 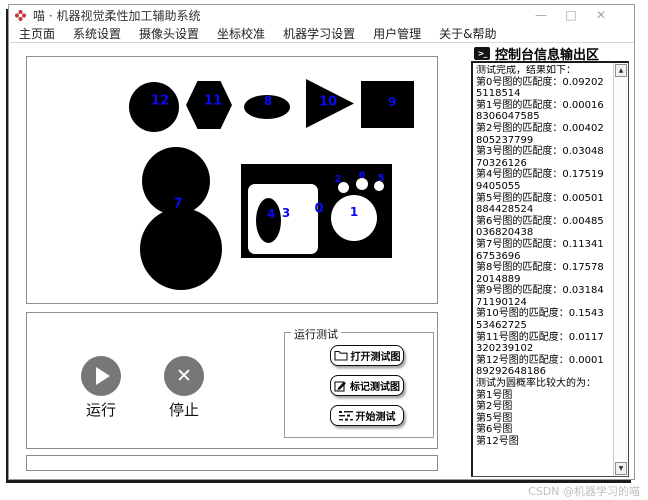 I want to click on menu-item-user-management: 用户管理, so click(x=397, y=33).